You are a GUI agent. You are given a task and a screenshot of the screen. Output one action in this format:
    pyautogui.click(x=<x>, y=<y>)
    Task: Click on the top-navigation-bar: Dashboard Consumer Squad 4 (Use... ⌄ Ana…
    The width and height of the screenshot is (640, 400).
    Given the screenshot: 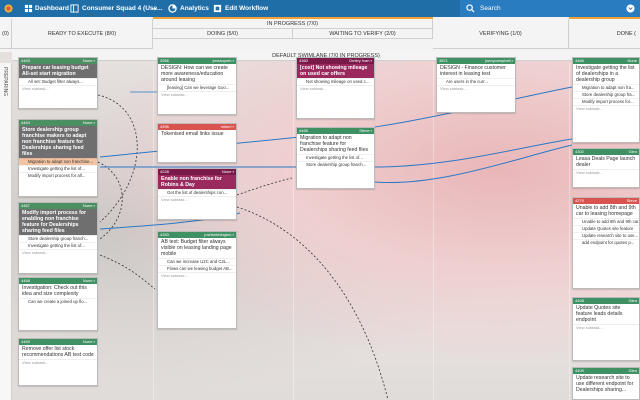 What is the action you would take?
    pyautogui.click(x=320, y=8)
    